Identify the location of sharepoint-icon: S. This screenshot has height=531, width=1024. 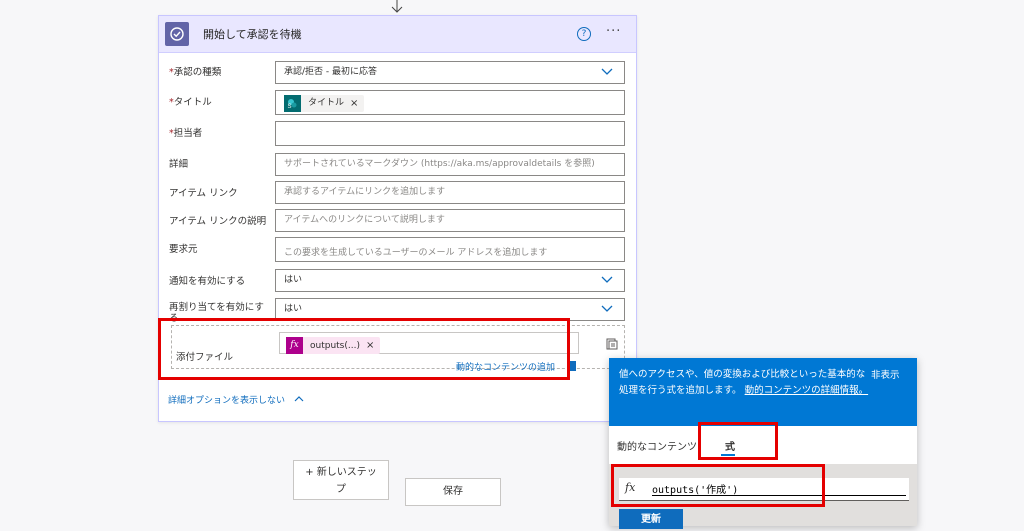
(292, 103).